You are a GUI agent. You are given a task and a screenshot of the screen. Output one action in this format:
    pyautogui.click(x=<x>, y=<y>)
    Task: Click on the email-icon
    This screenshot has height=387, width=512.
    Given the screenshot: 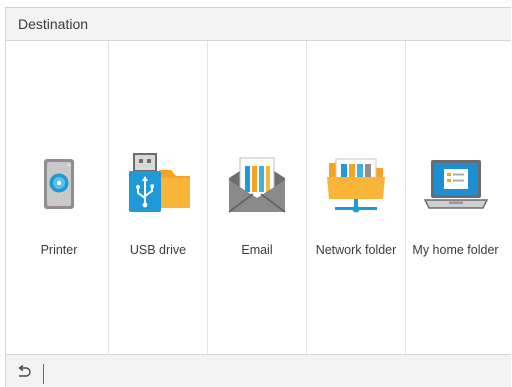 What is the action you would take?
    pyautogui.click(x=257, y=184)
    